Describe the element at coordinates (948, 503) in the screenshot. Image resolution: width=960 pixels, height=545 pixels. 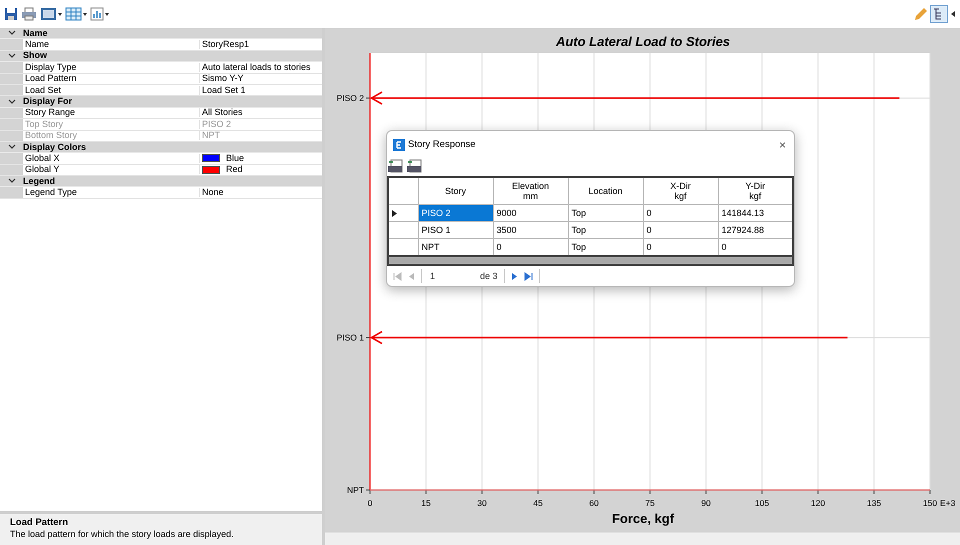
I see `scale-label: E+3` at that location.